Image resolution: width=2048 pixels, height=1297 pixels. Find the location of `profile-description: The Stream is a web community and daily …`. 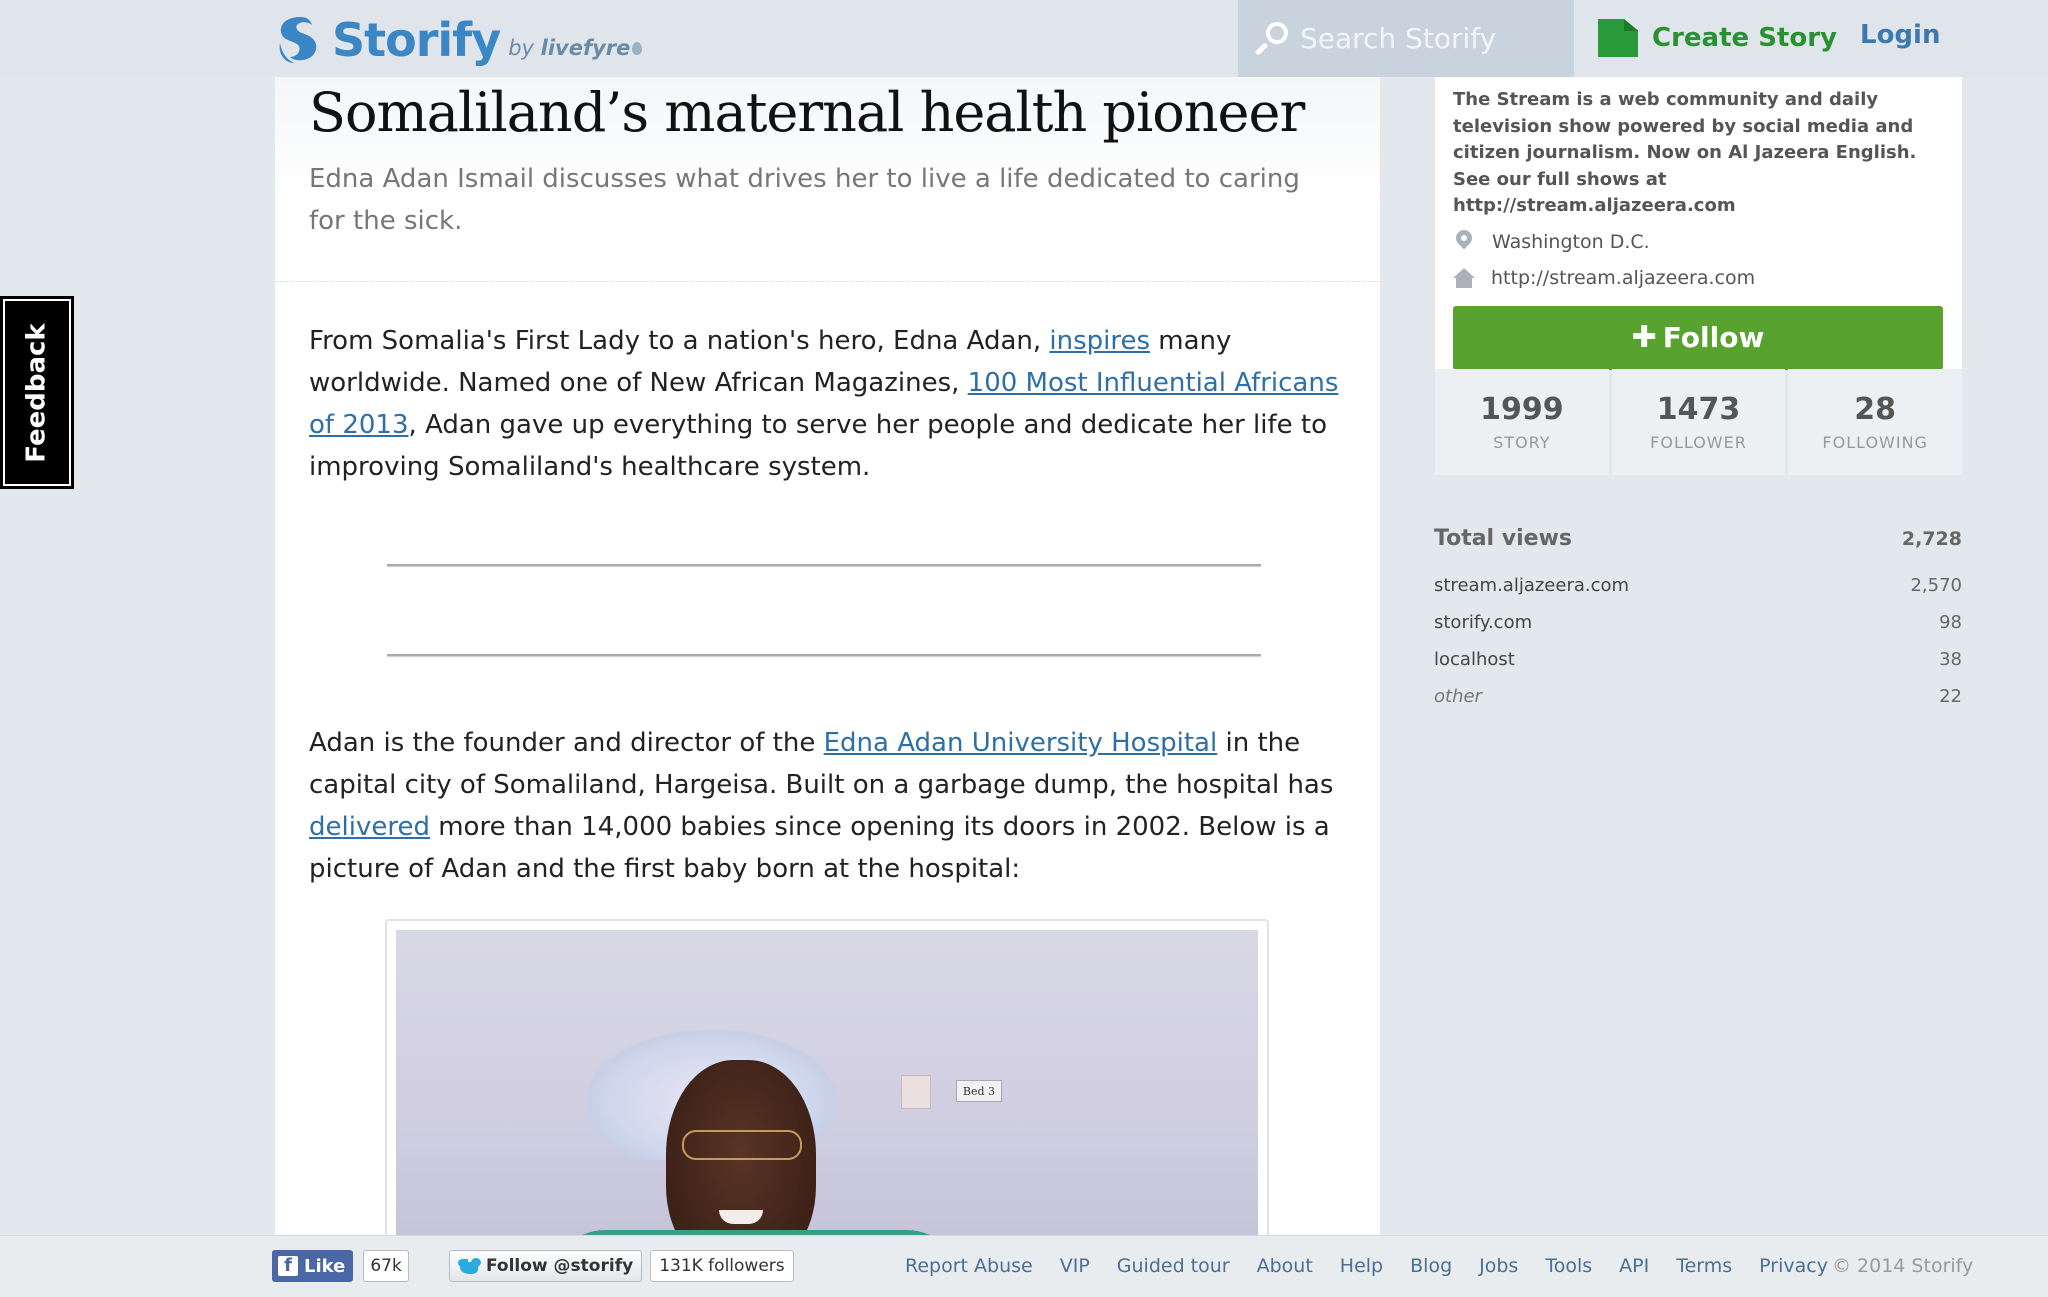

profile-description: The Stream is a web community and daily … is located at coordinates (1685, 152).